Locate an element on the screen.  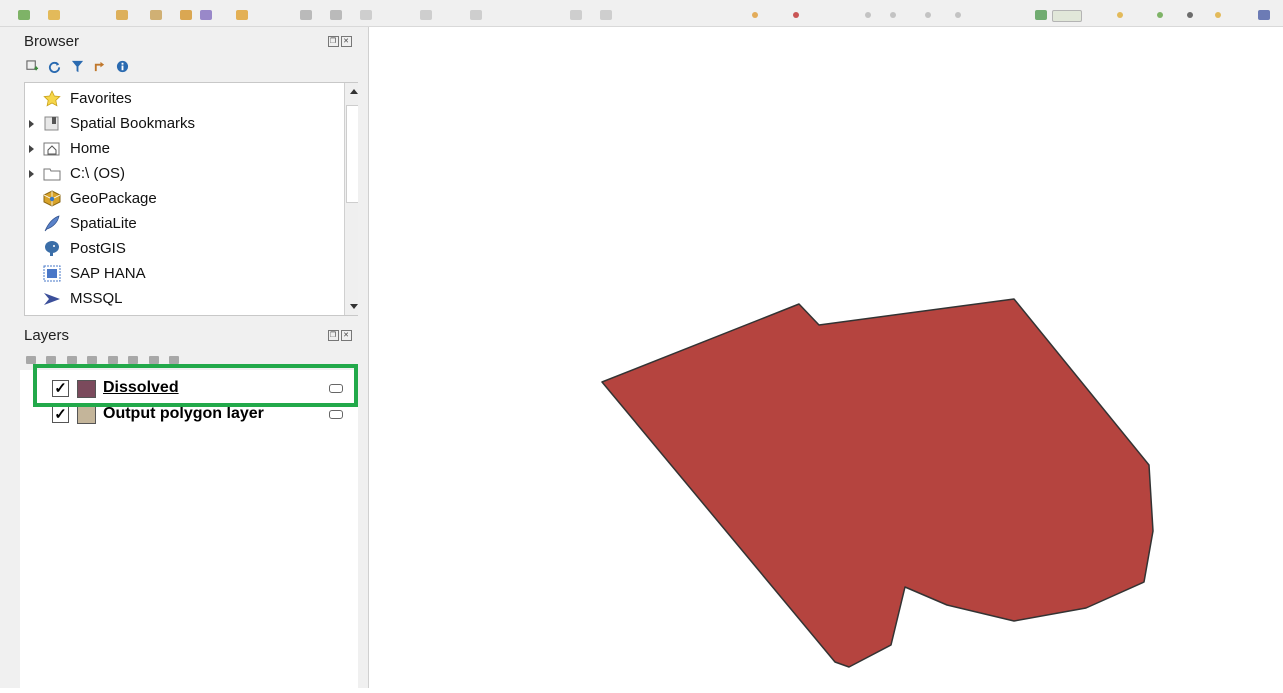
main-toolbar is located at coordinates (641, 13).